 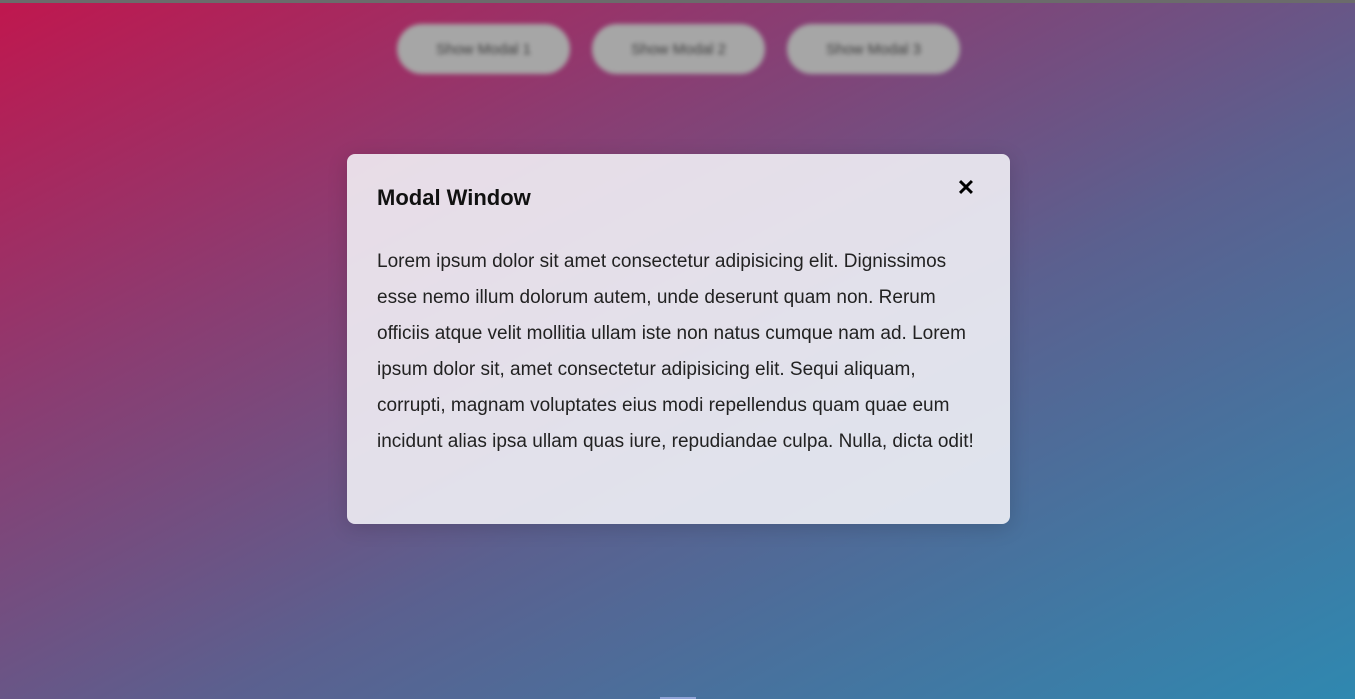 I want to click on show-modal-buttons: Show Modal 1 Show Modal 2 Show Modal 3, so click(x=678, y=49).